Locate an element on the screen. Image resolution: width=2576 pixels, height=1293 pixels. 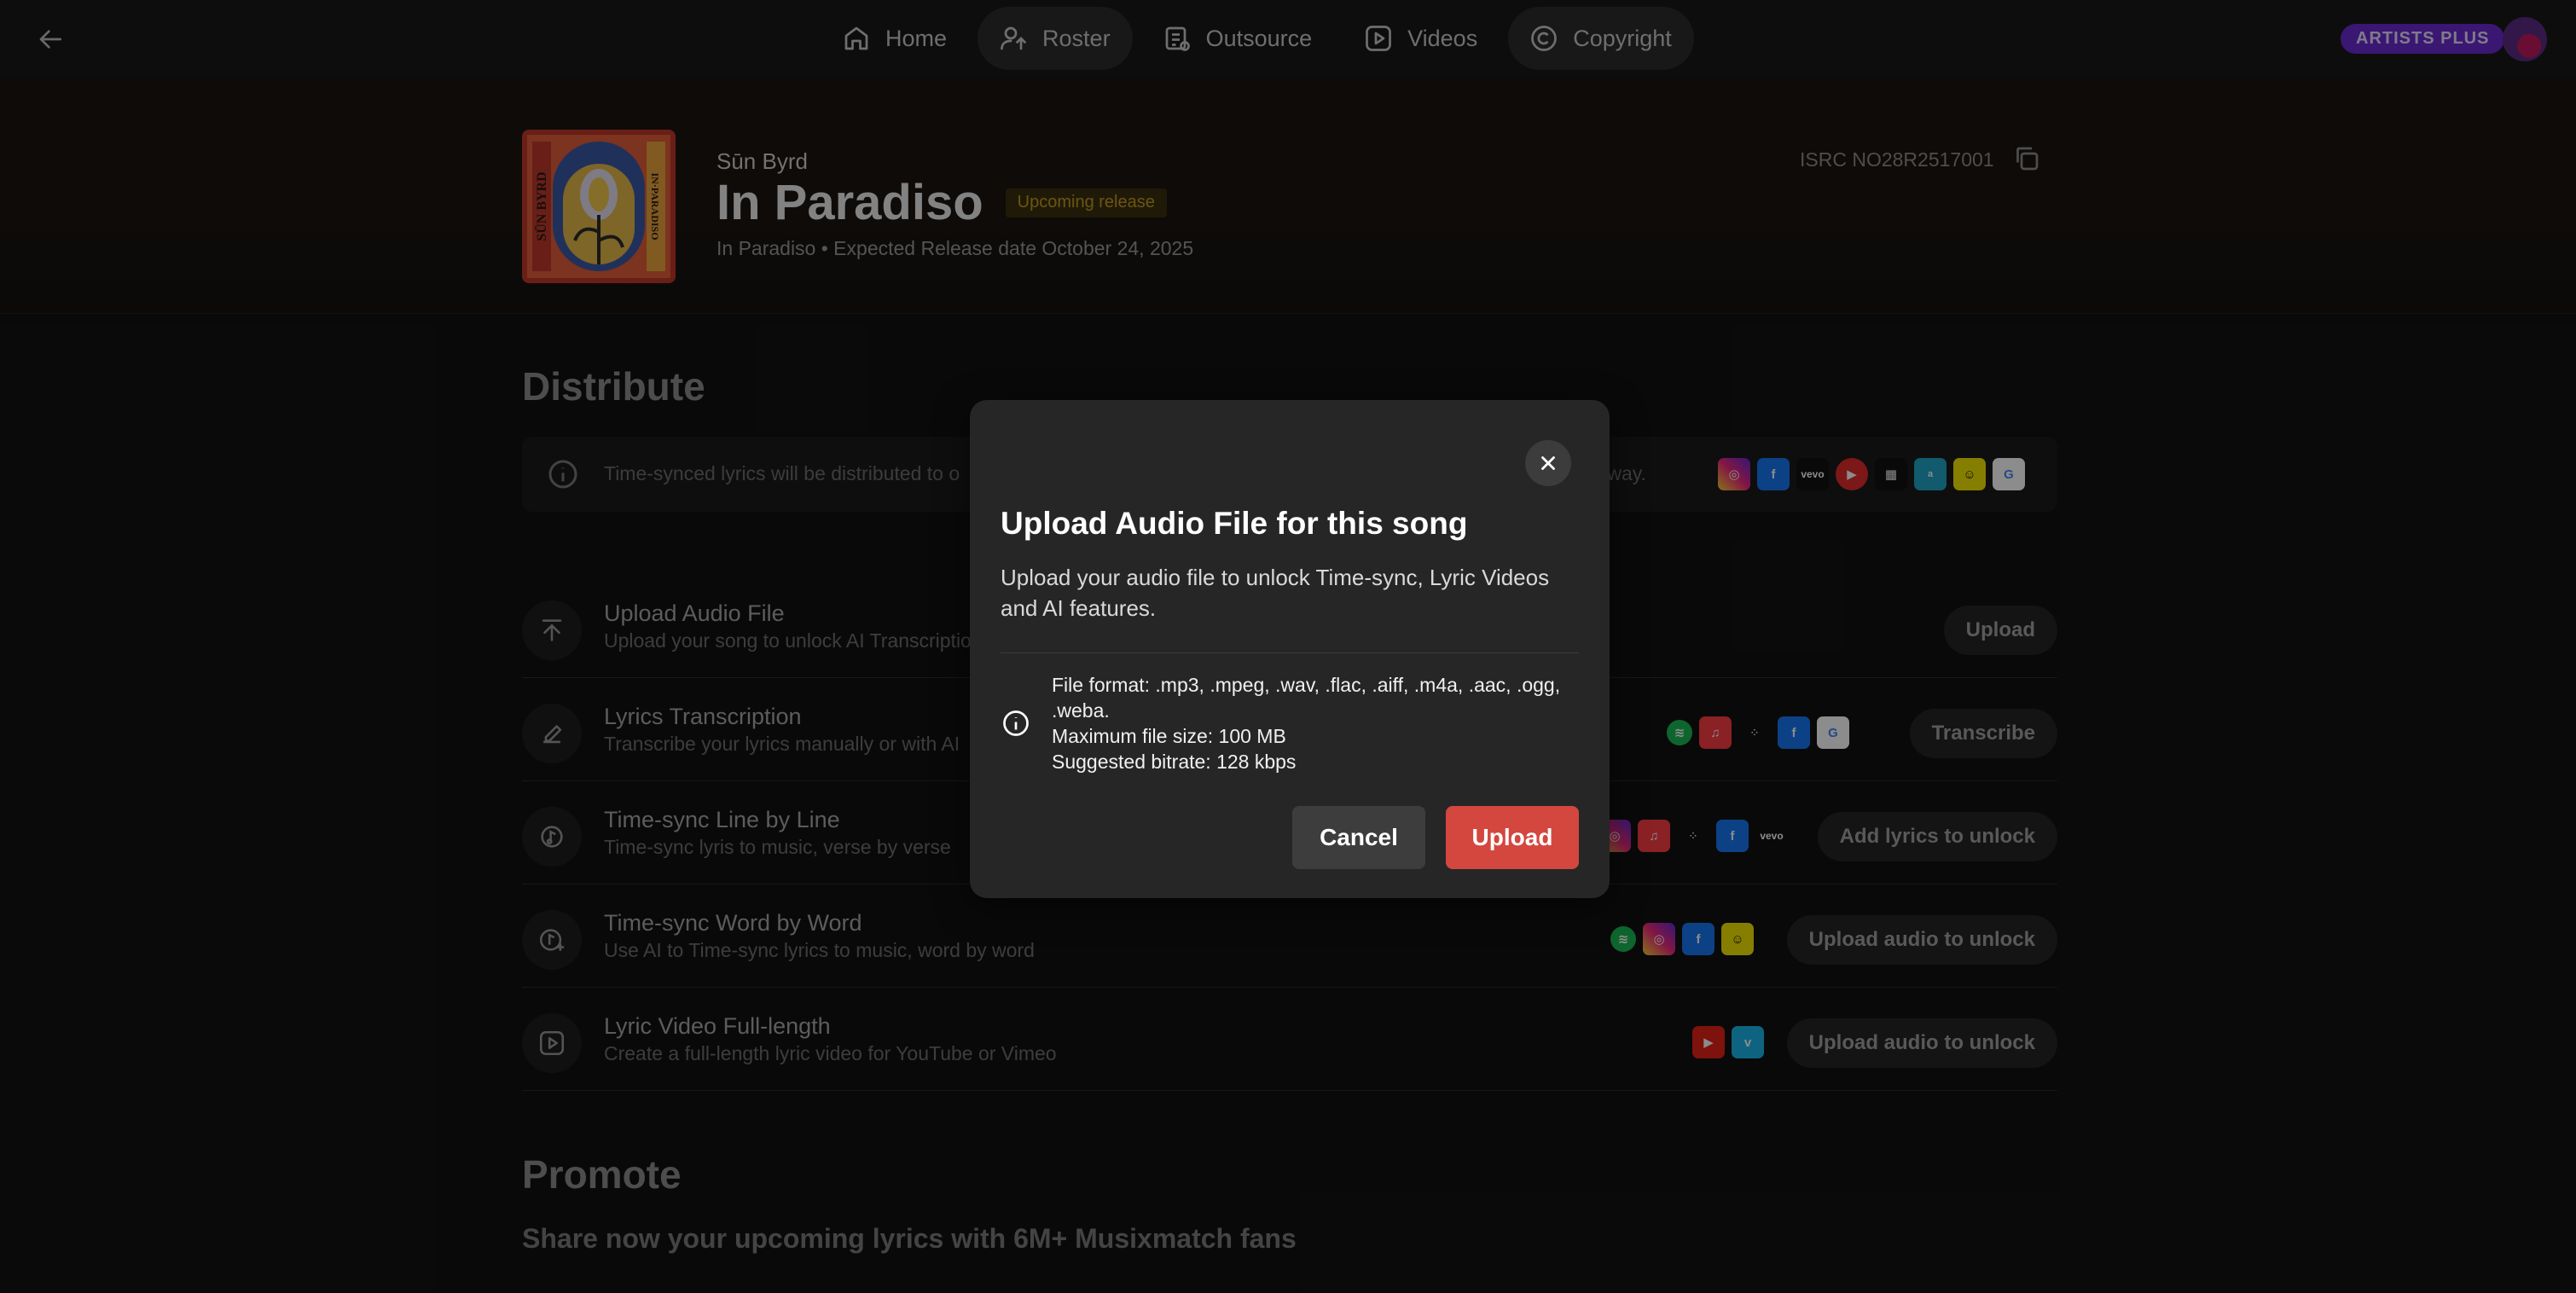
upload-button: Upload is located at coordinates (1512, 838).